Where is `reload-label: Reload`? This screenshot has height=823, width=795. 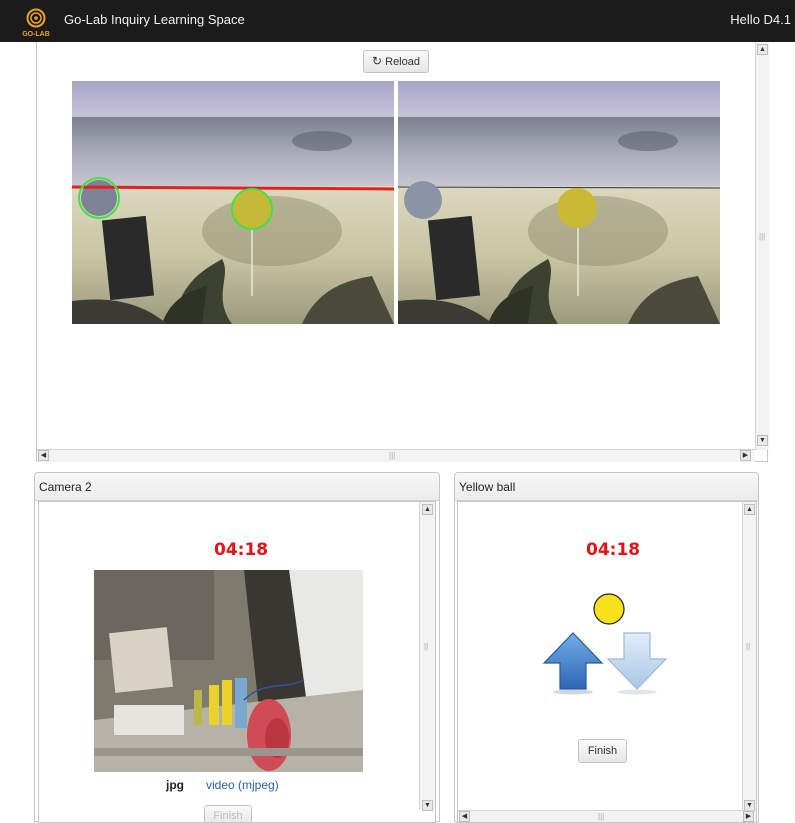 reload-label: Reload is located at coordinates (402, 62).